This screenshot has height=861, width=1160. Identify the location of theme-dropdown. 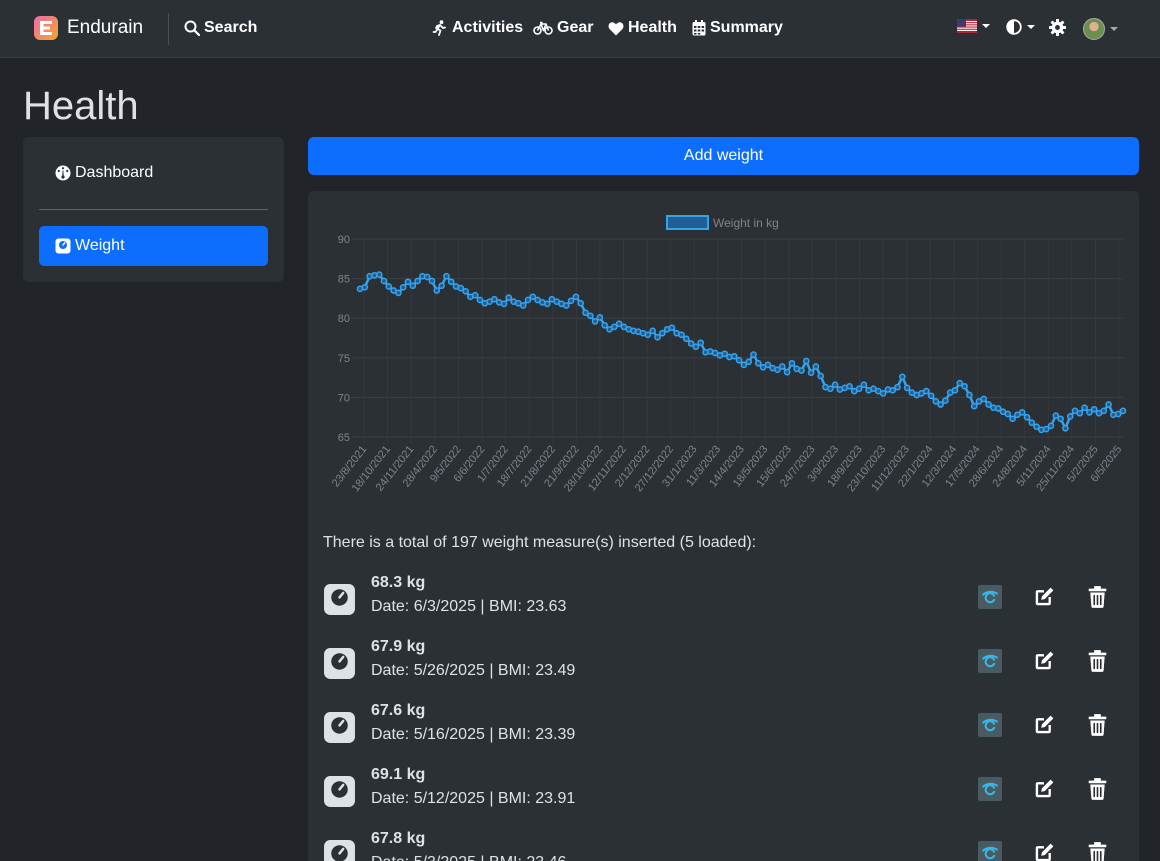
(1020, 27).